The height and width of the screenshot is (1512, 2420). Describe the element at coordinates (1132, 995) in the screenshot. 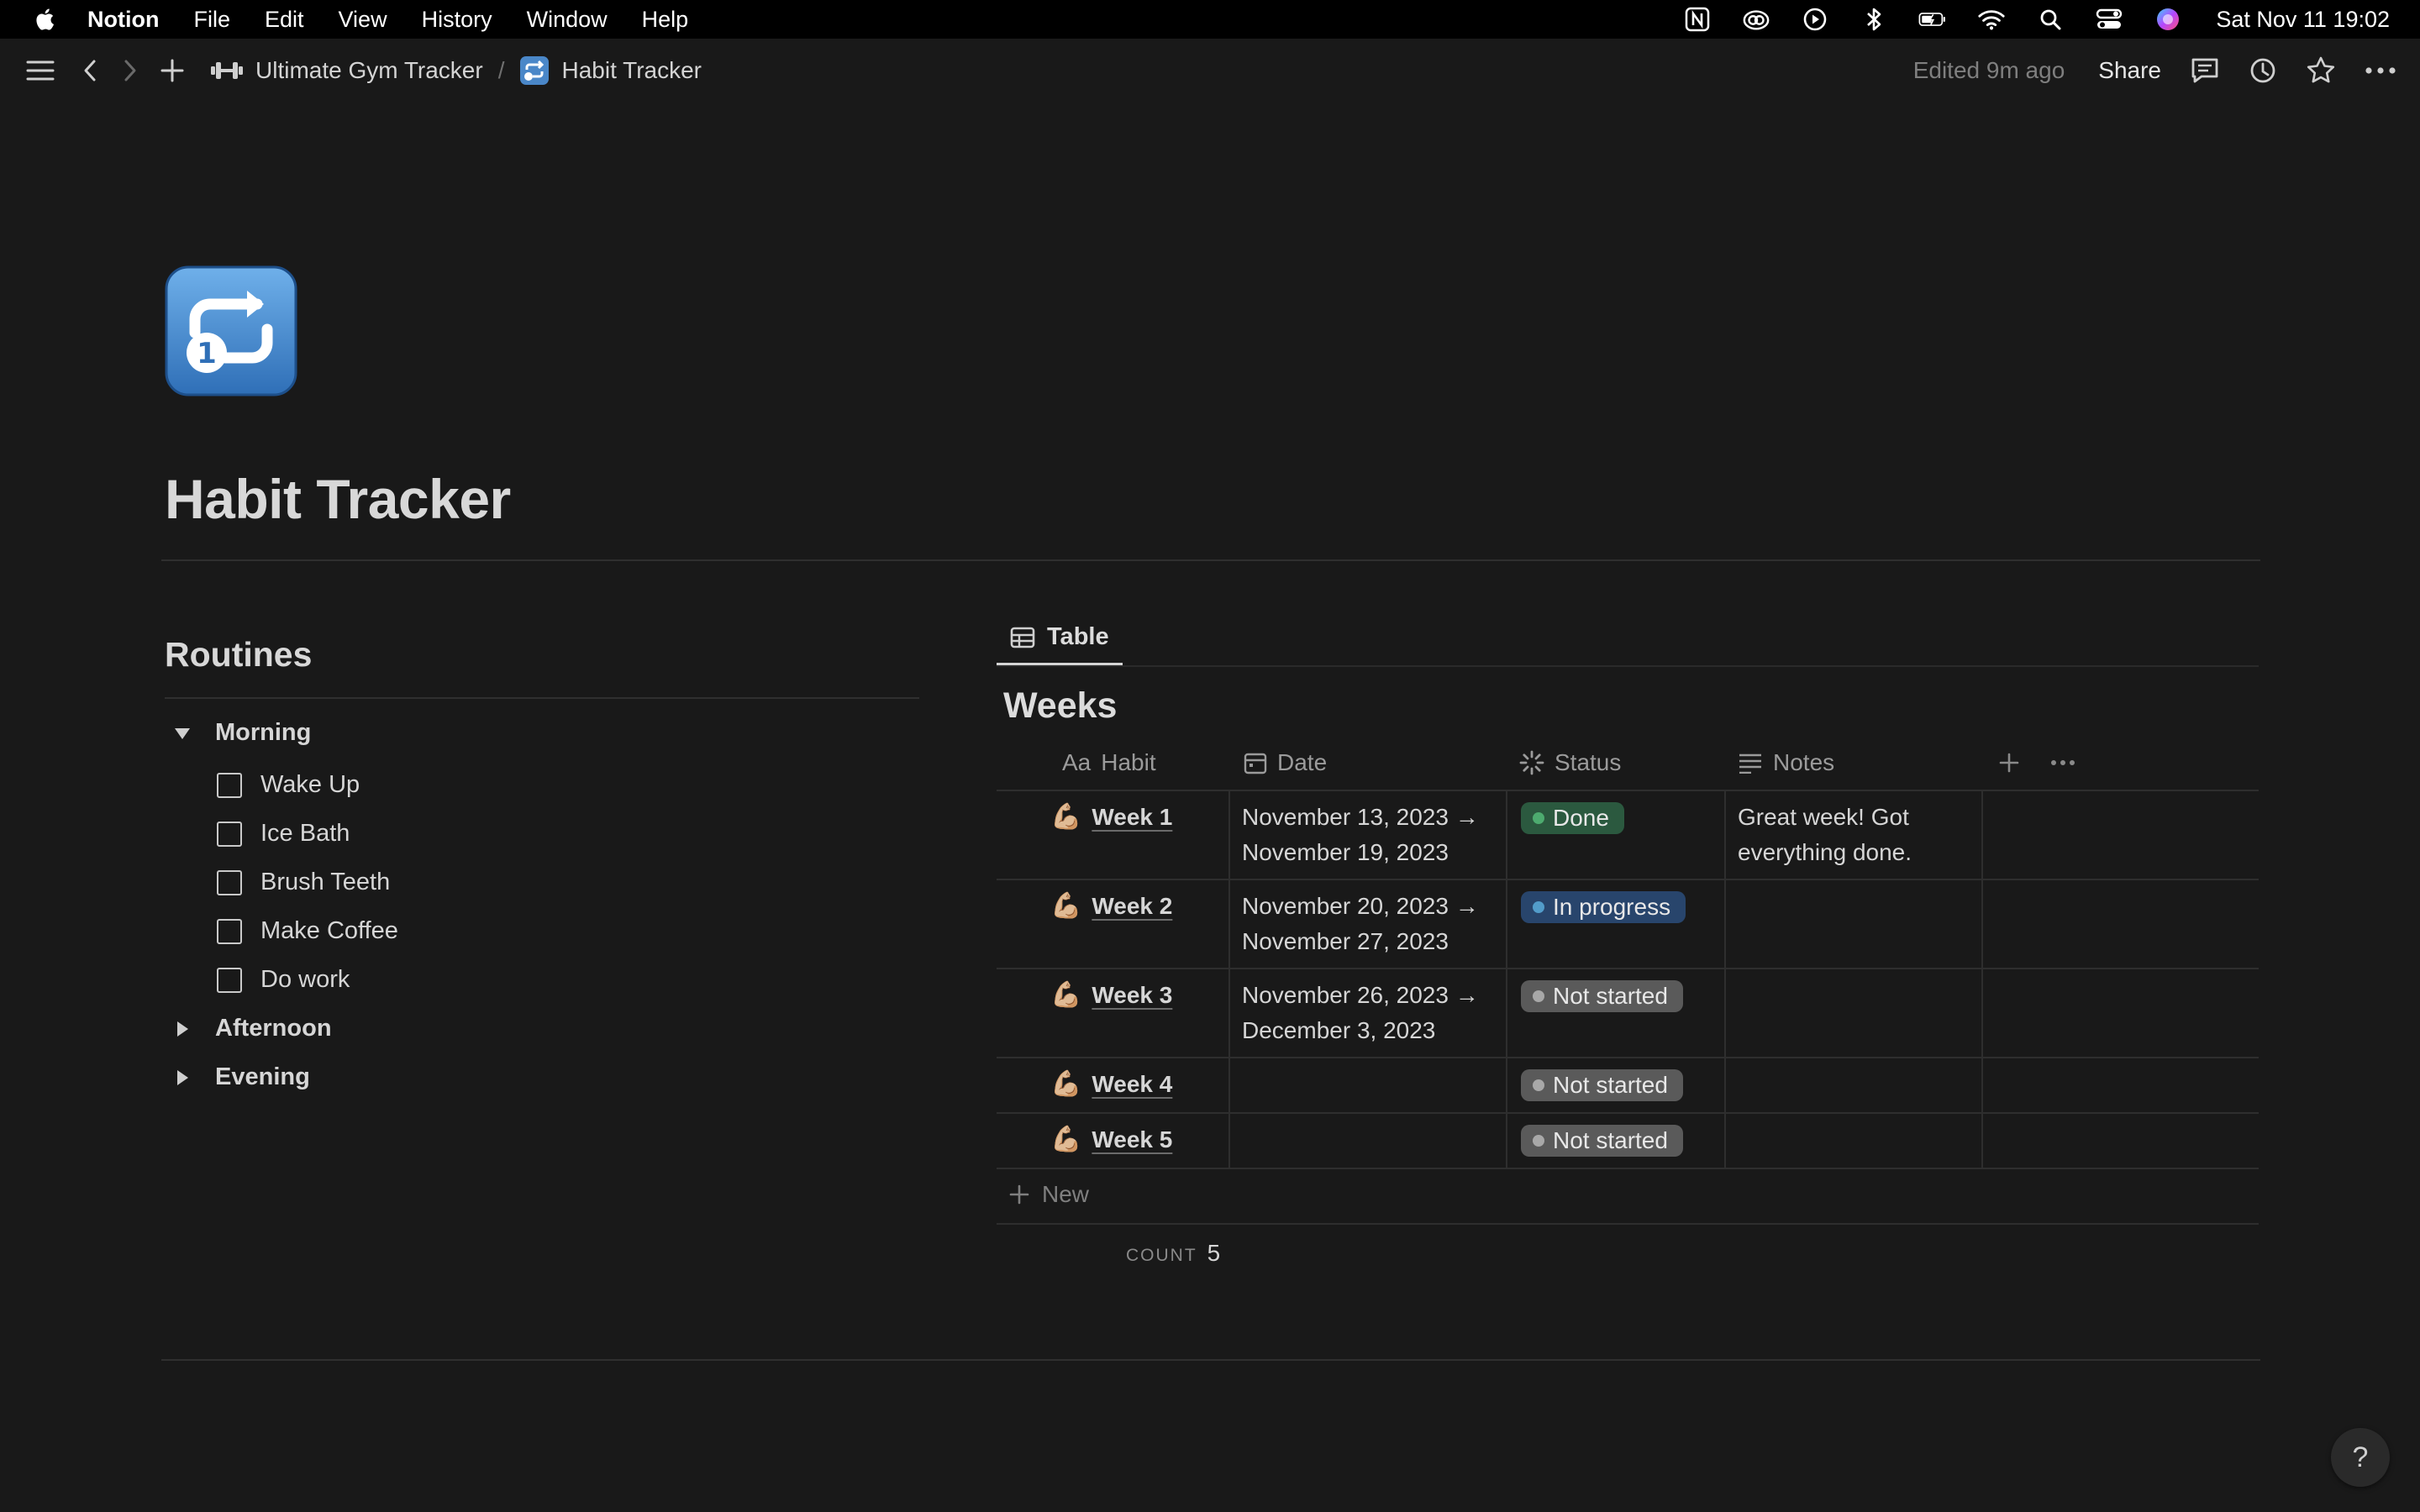

I see `row-title: Week 3` at that location.